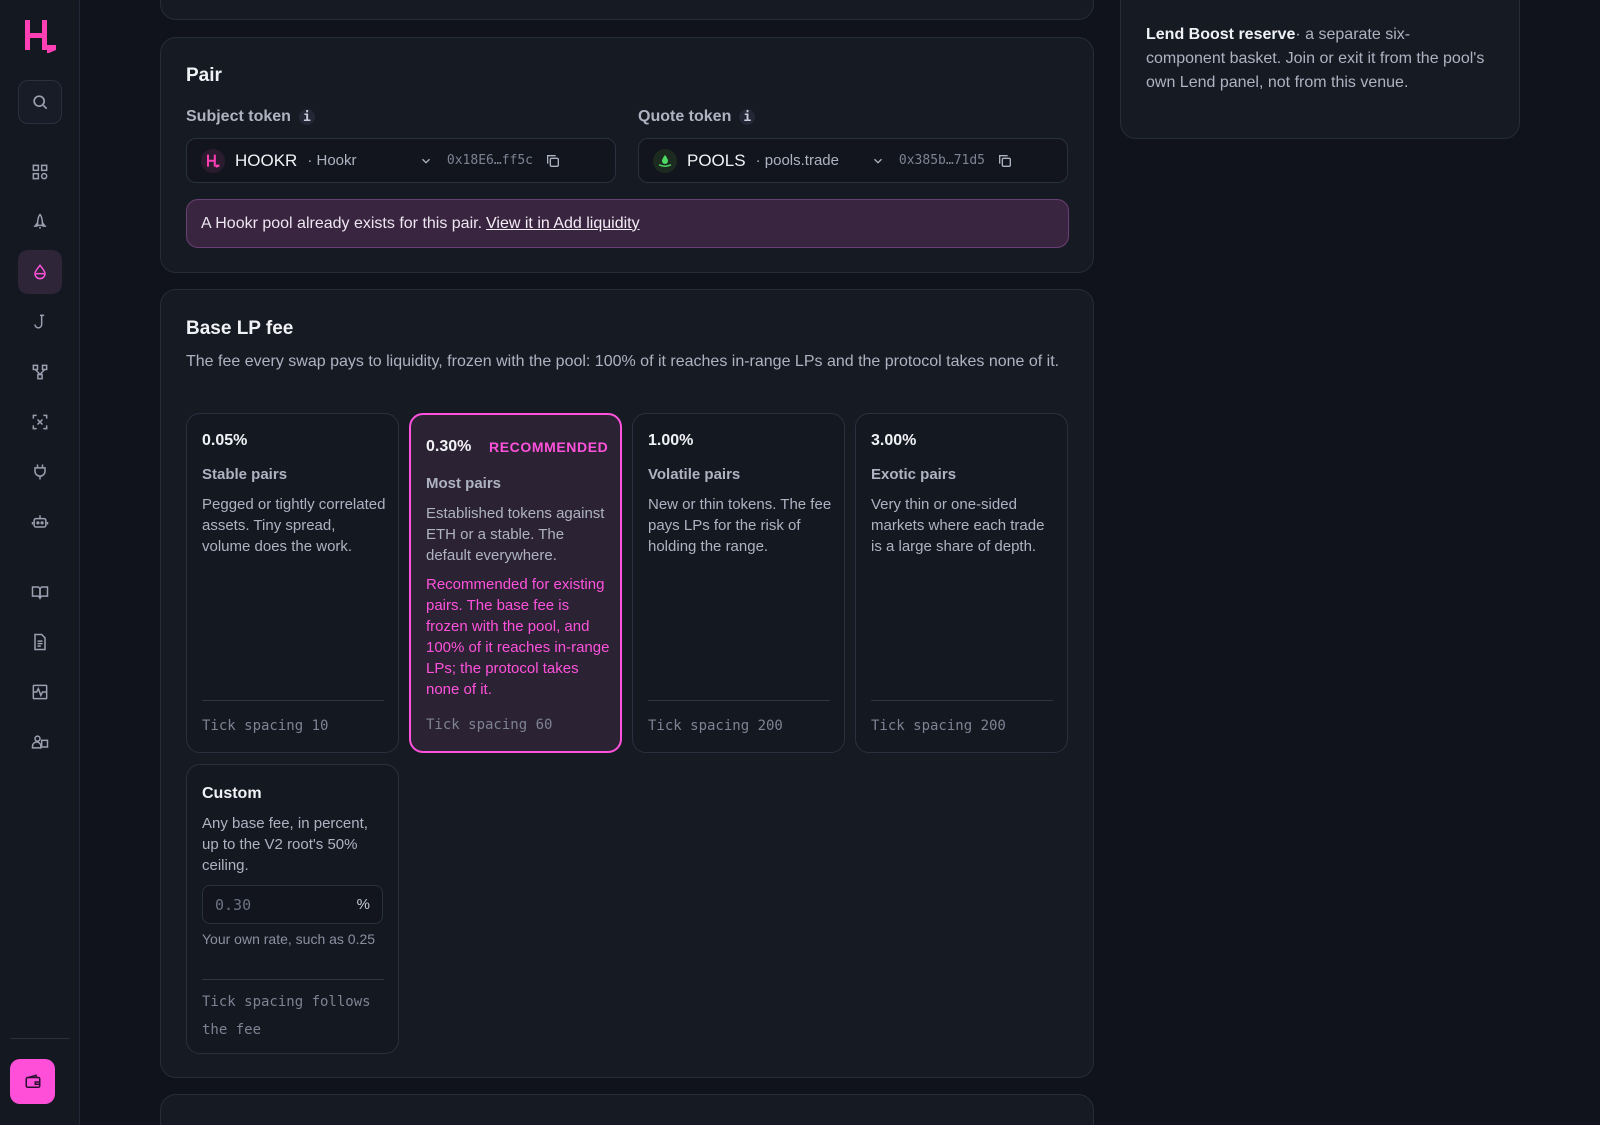  What do you see at coordinates (464, 483) in the screenshot?
I see `tier-name: Most pairs` at bounding box center [464, 483].